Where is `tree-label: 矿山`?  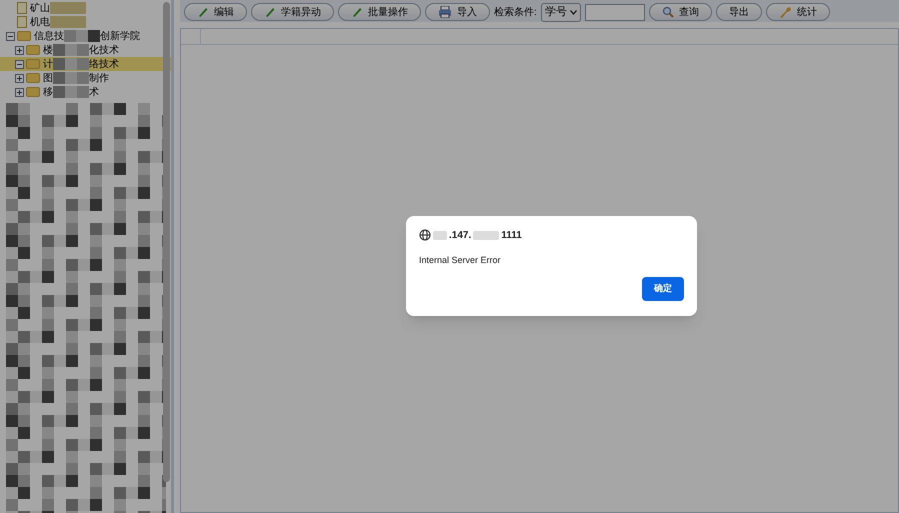 tree-label: 矿山 is located at coordinates (40, 9).